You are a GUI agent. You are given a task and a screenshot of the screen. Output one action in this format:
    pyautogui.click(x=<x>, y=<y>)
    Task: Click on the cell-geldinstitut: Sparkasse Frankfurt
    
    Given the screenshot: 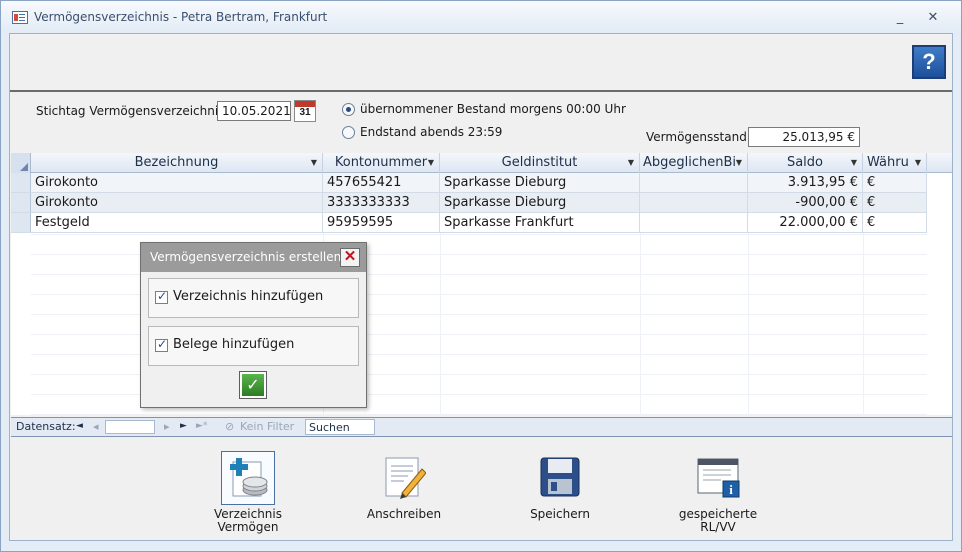 What is the action you would take?
    pyautogui.click(x=540, y=222)
    